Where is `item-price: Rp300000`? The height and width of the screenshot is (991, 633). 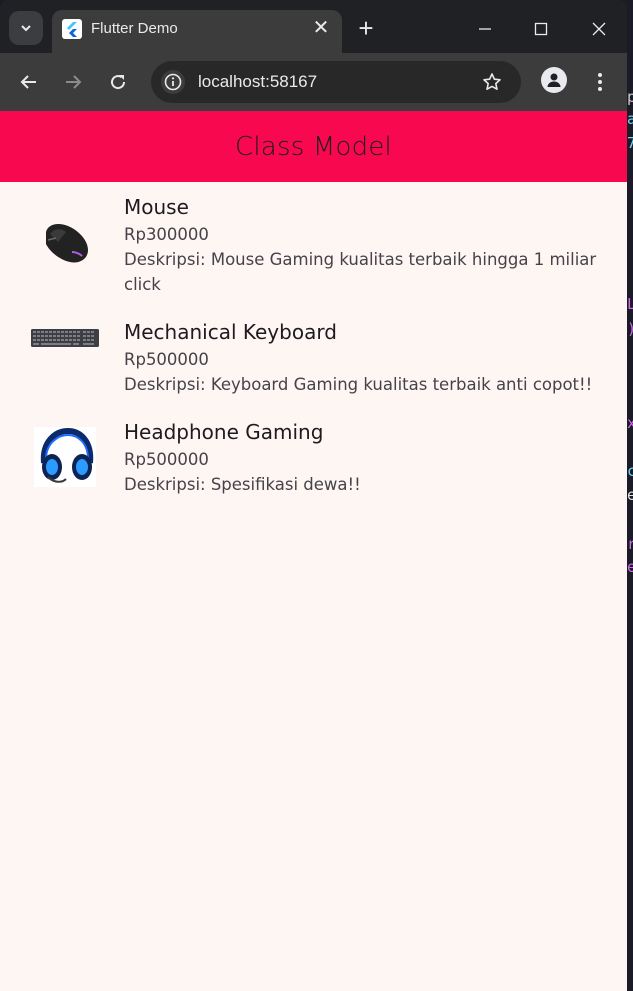
item-price: Rp300000 is located at coordinates (166, 234).